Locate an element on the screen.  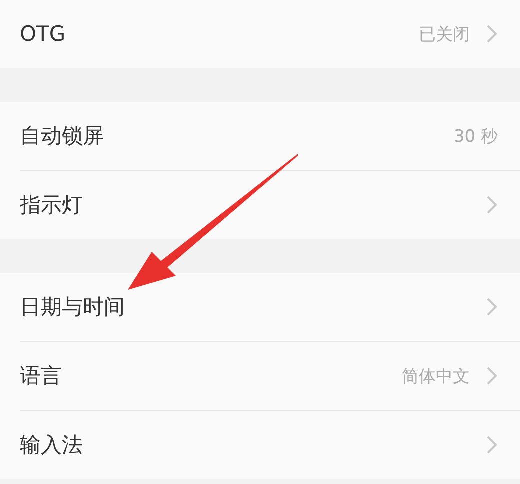
arrow-icon is located at coordinates (213, 222).